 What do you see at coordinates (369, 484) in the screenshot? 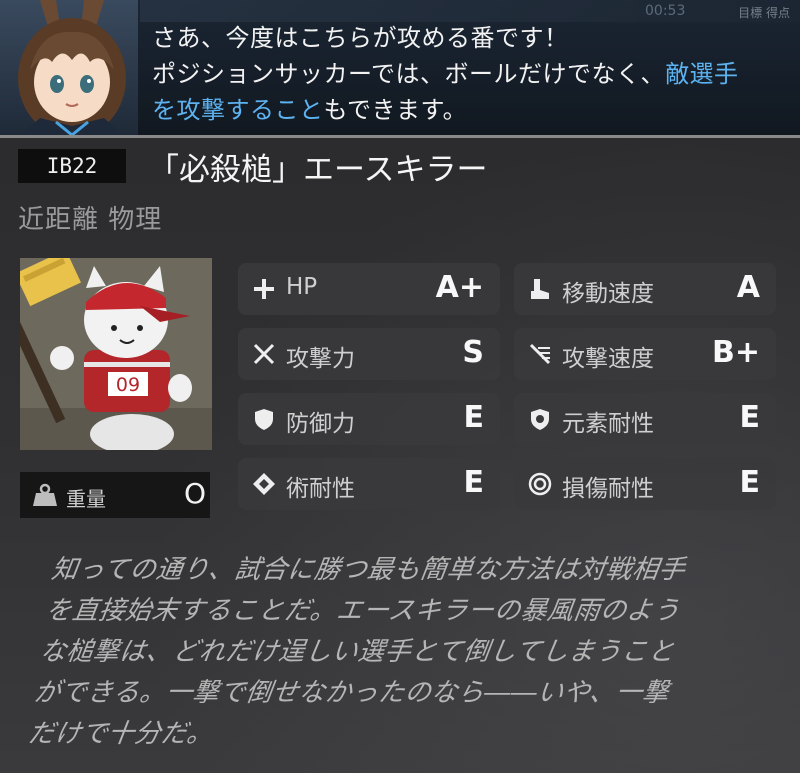
I see `stat-arts-resistance: 術耐性 E` at bounding box center [369, 484].